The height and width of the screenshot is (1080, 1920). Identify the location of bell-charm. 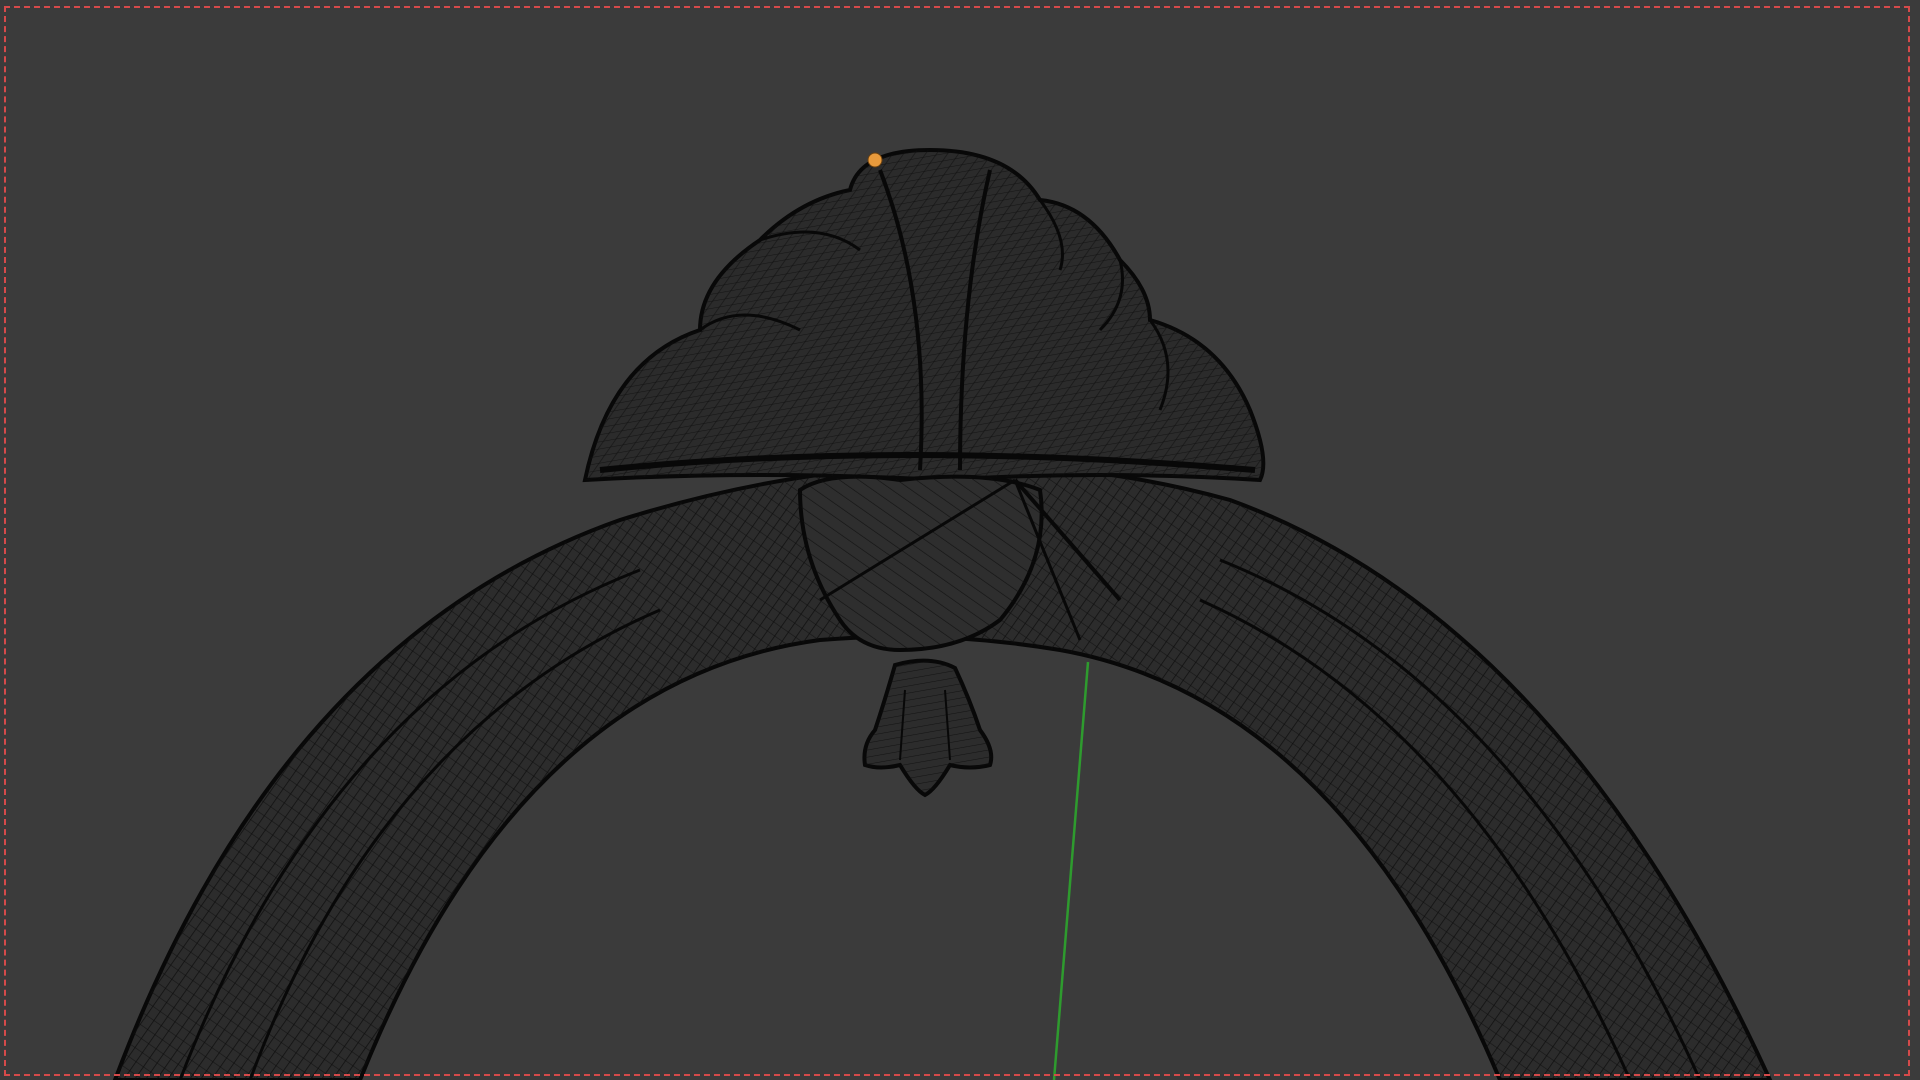
(928, 728).